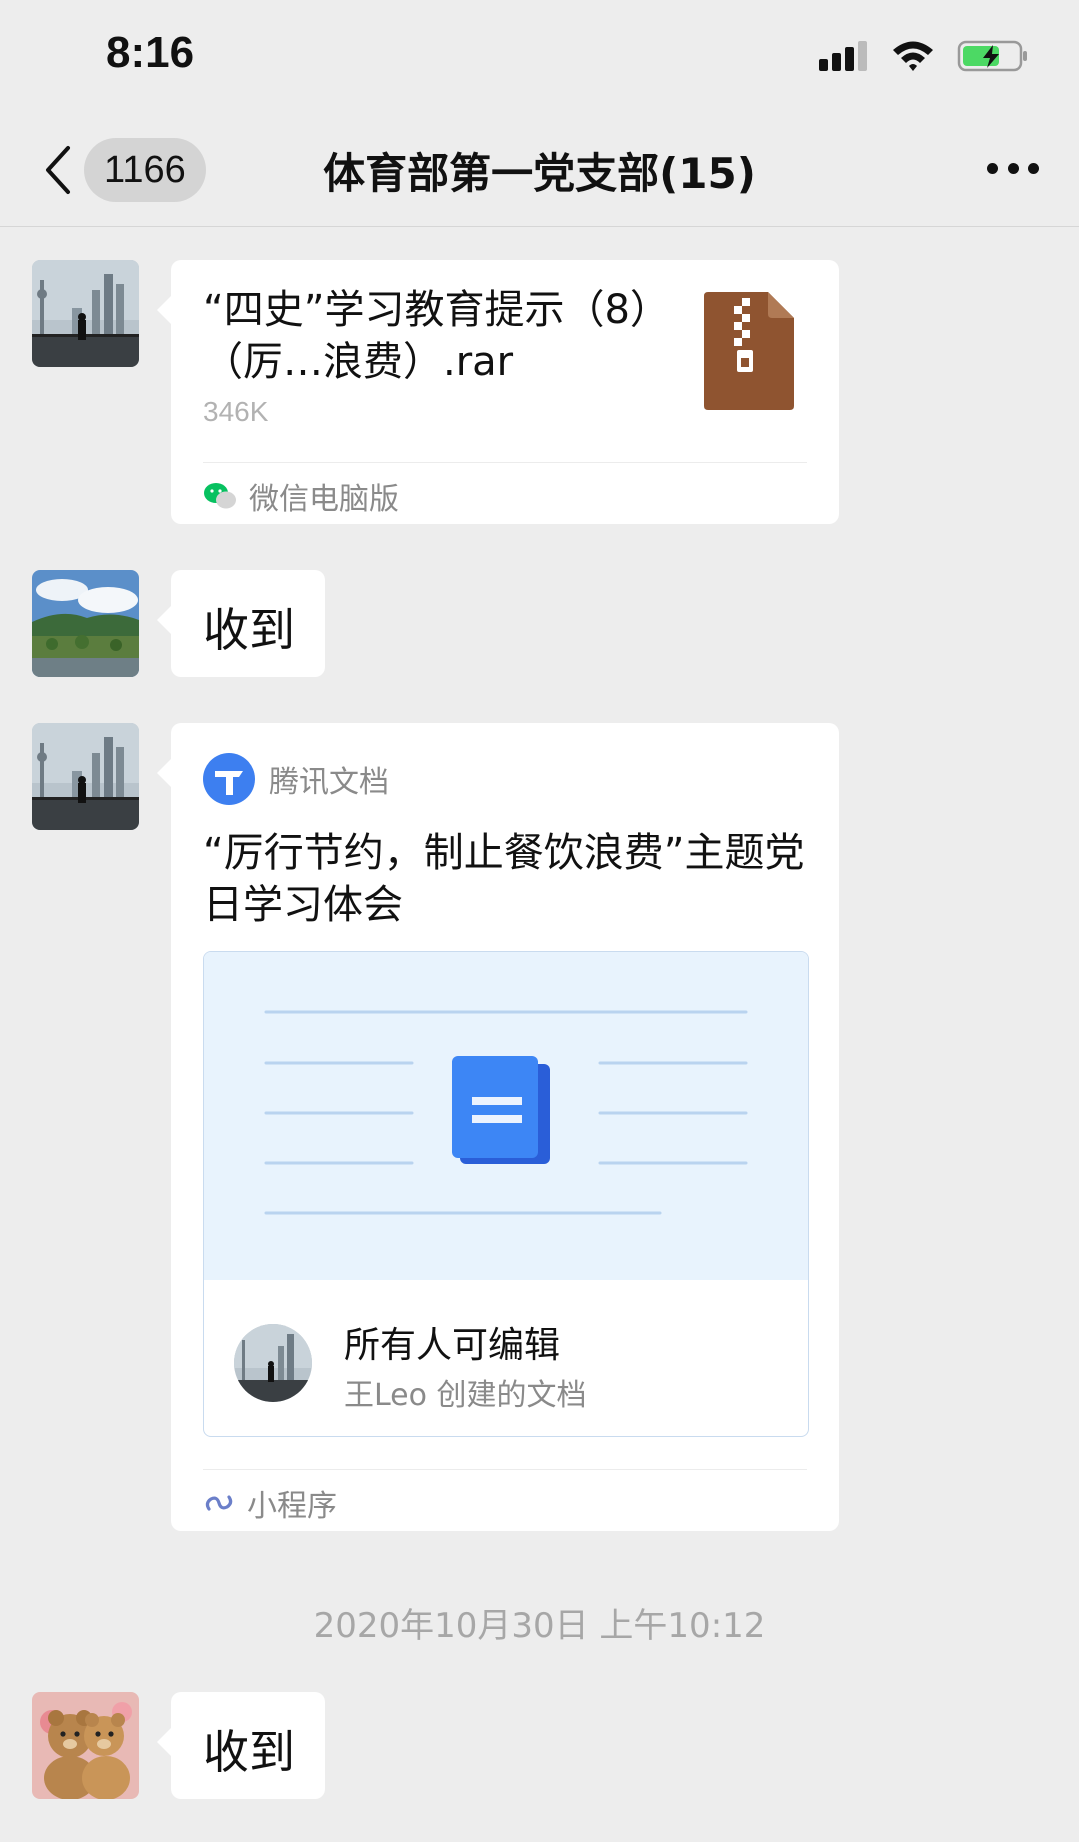 Image resolution: width=1079 pixels, height=1842 pixels. I want to click on chat-header: 1166 体育部第一党支部(15), so click(539, 168).